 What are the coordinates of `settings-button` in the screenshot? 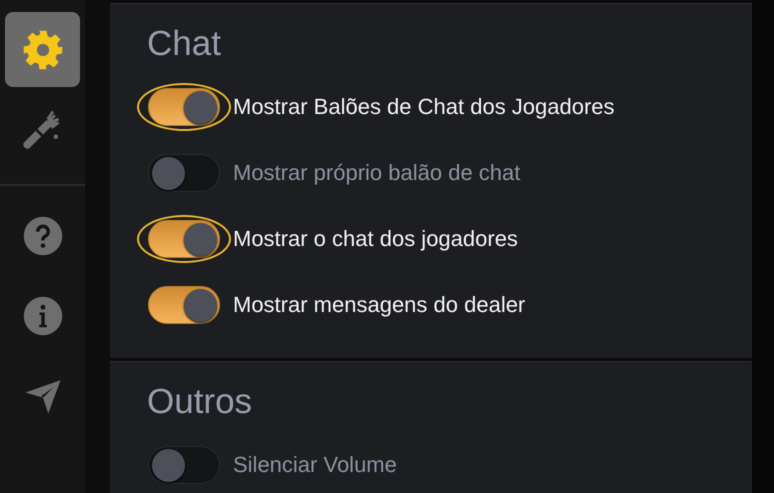 It's located at (42, 49).